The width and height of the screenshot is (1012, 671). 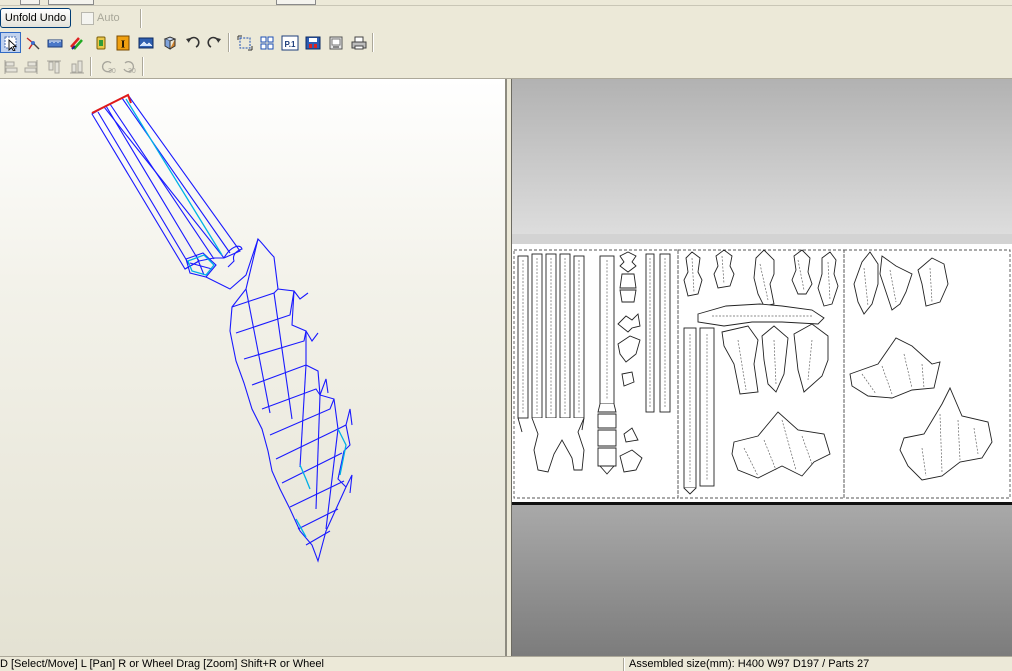 I want to click on auto-checkbox-label: Auto, so click(x=108, y=18).